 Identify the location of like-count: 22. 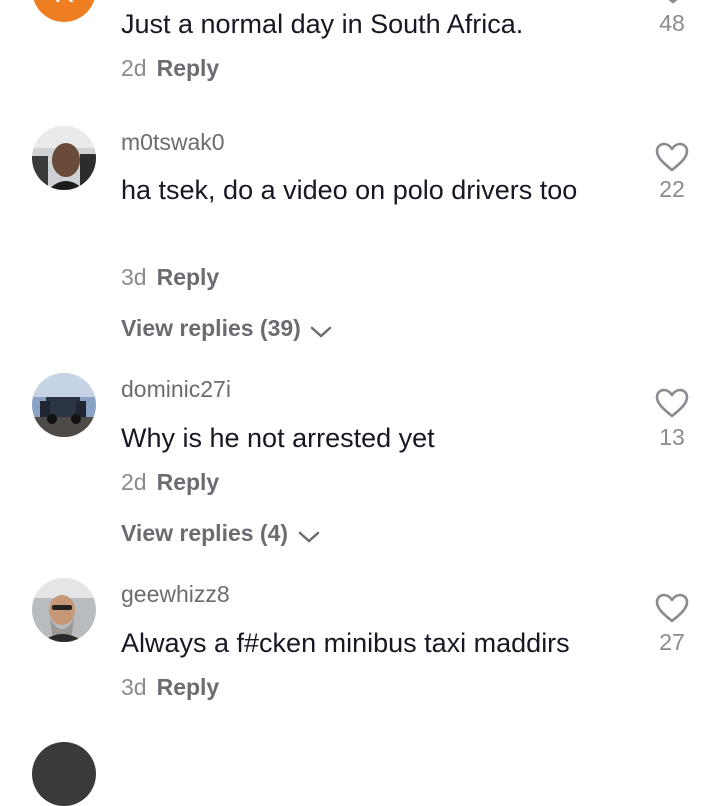
(672, 189).